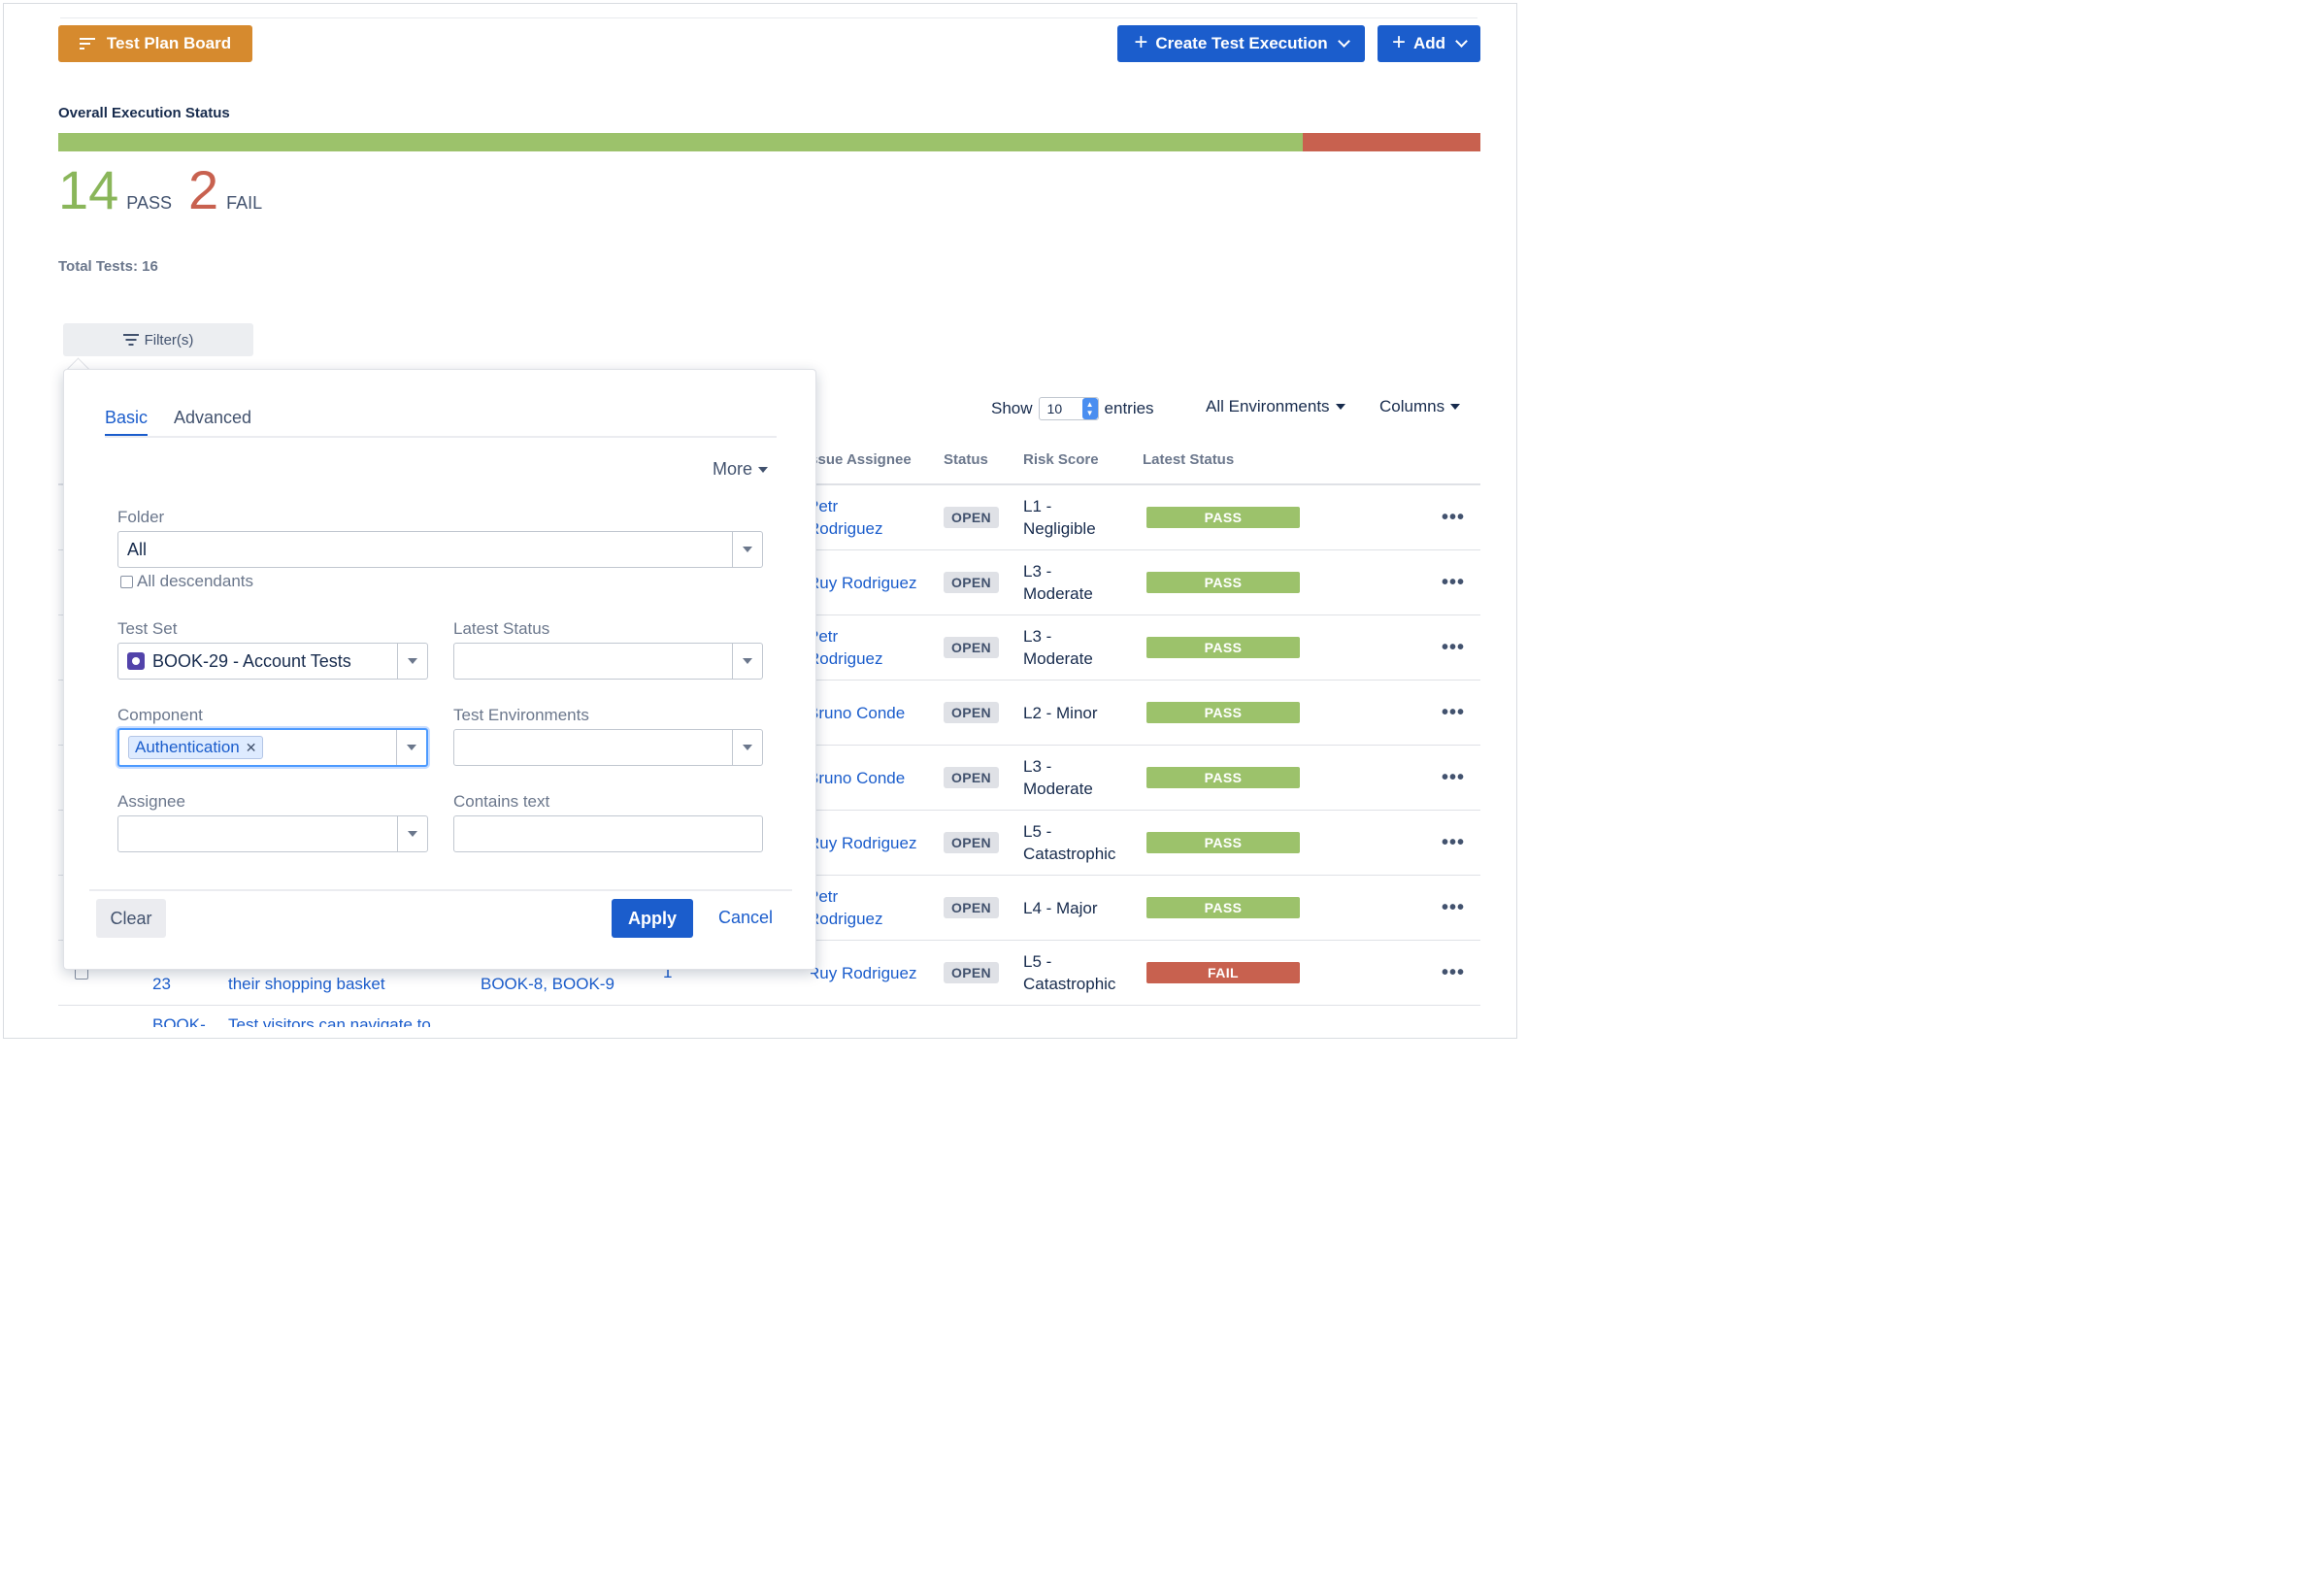 The height and width of the screenshot is (1594, 2324). What do you see at coordinates (501, 802) in the screenshot?
I see `contains-text-label: Contains text` at bounding box center [501, 802].